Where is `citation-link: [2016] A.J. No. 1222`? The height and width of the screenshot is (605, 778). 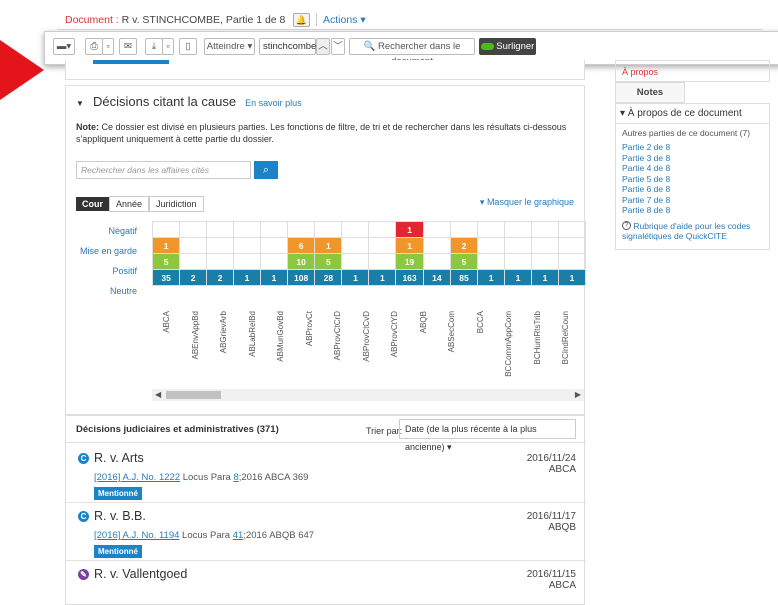
citation-link: [2016] A.J. No. 1222 is located at coordinates (137, 477).